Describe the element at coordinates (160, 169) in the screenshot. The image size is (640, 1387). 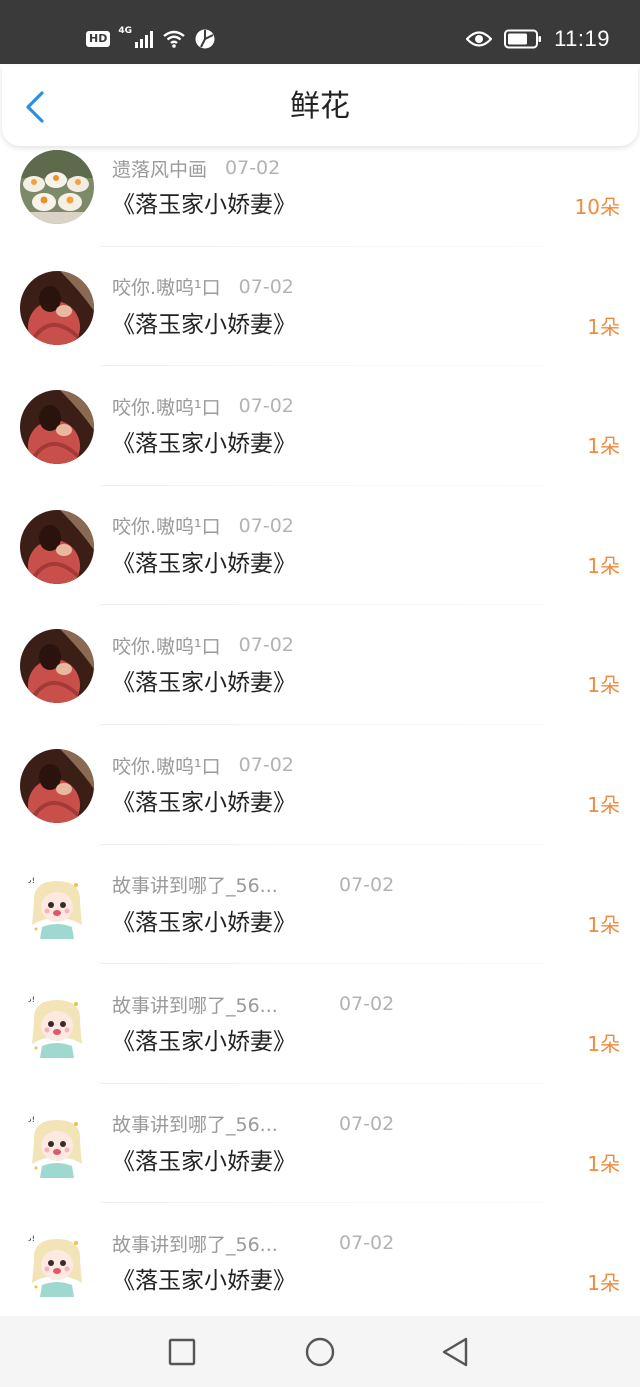
I see `user-name: 遗落风中画` at that location.